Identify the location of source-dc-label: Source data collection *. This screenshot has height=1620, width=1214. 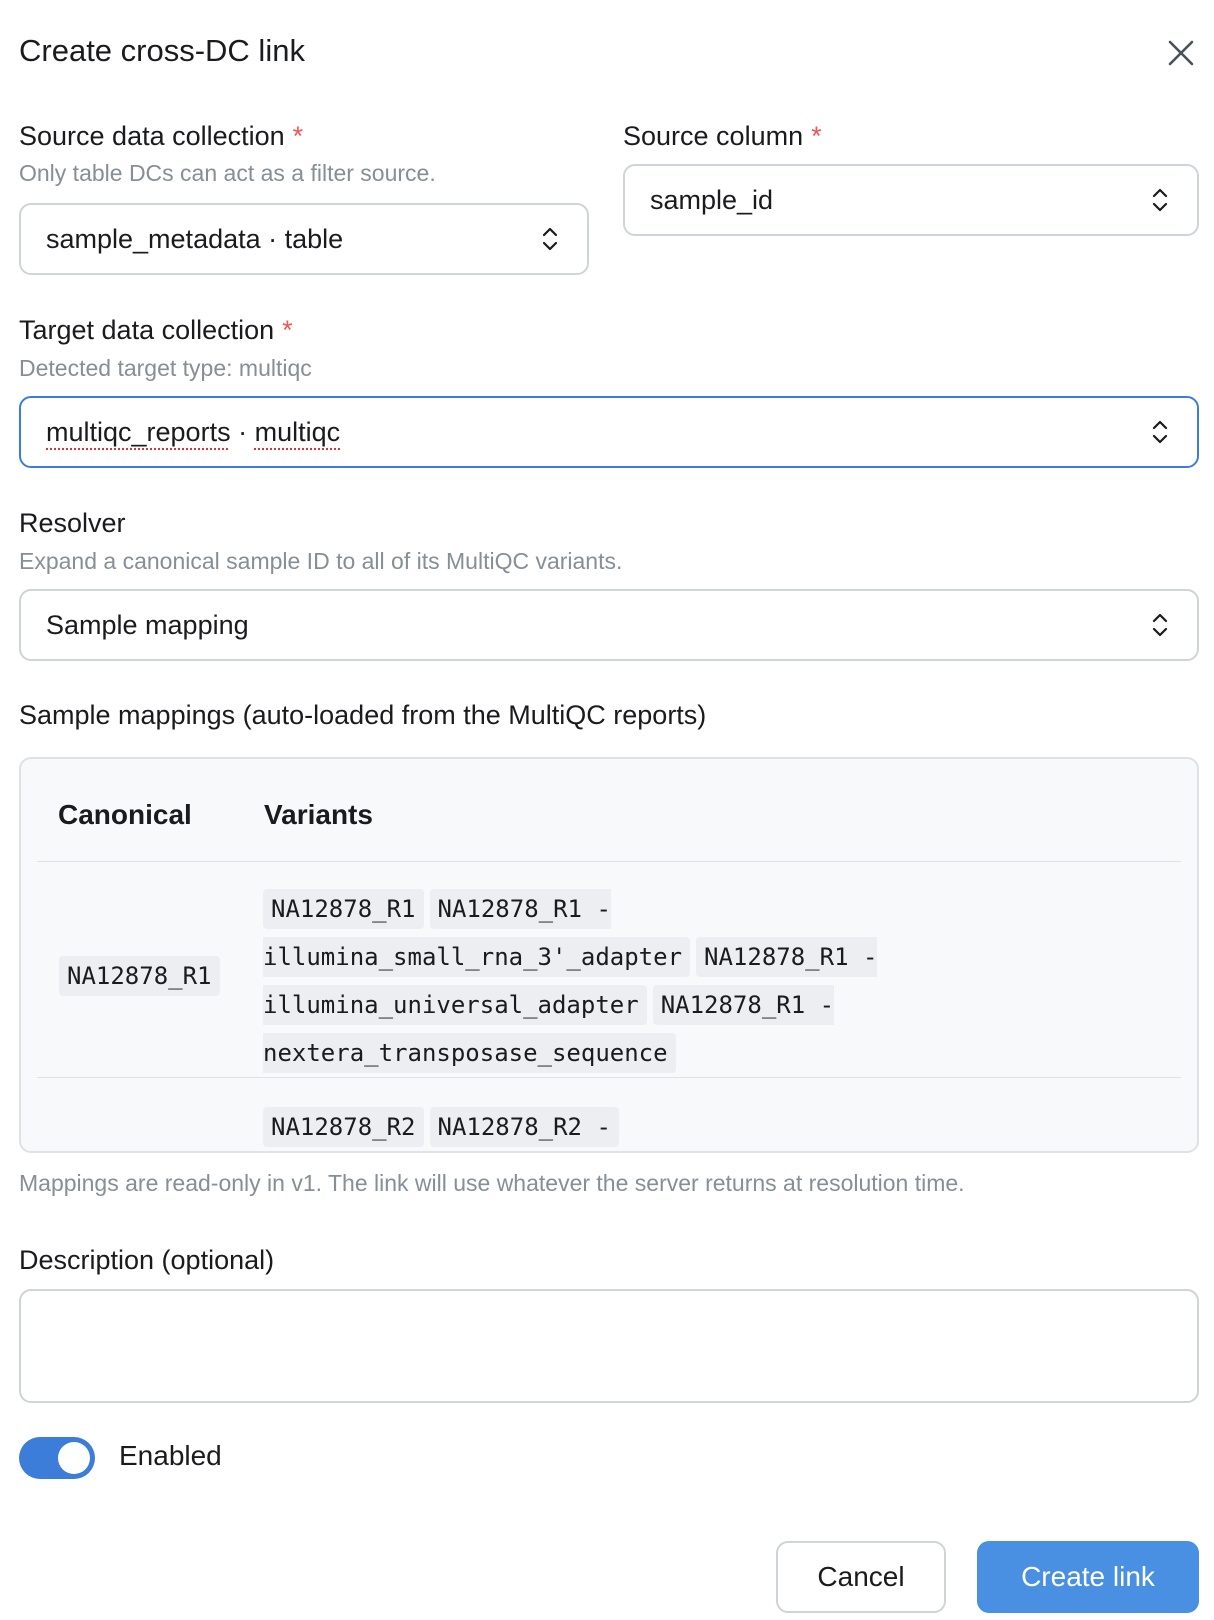
(161, 136).